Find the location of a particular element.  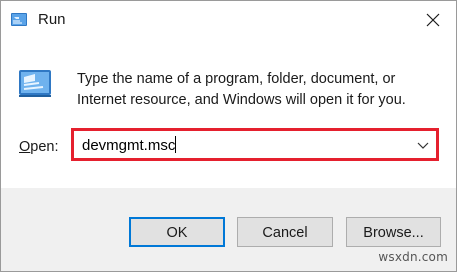

open-label-rest: pen: is located at coordinates (44, 147).